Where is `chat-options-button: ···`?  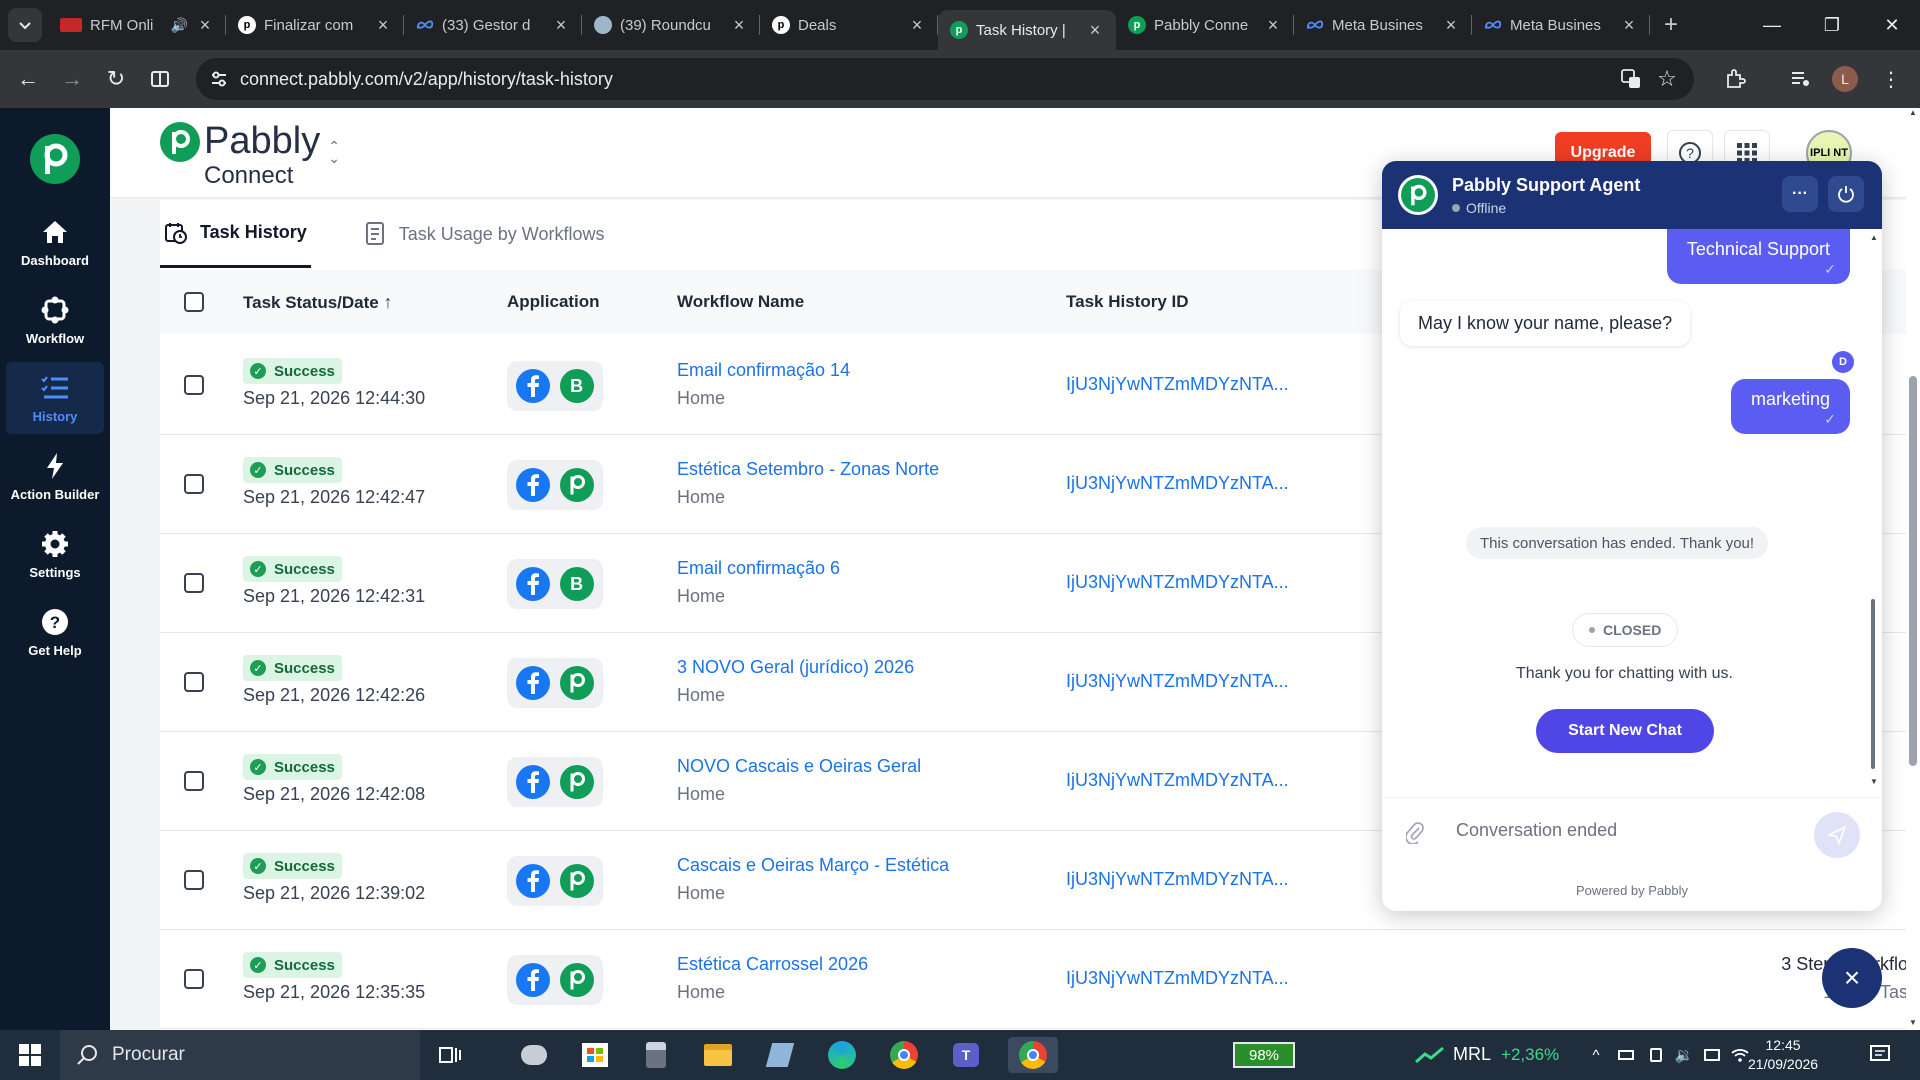
chat-options-button: ··· is located at coordinates (1800, 194).